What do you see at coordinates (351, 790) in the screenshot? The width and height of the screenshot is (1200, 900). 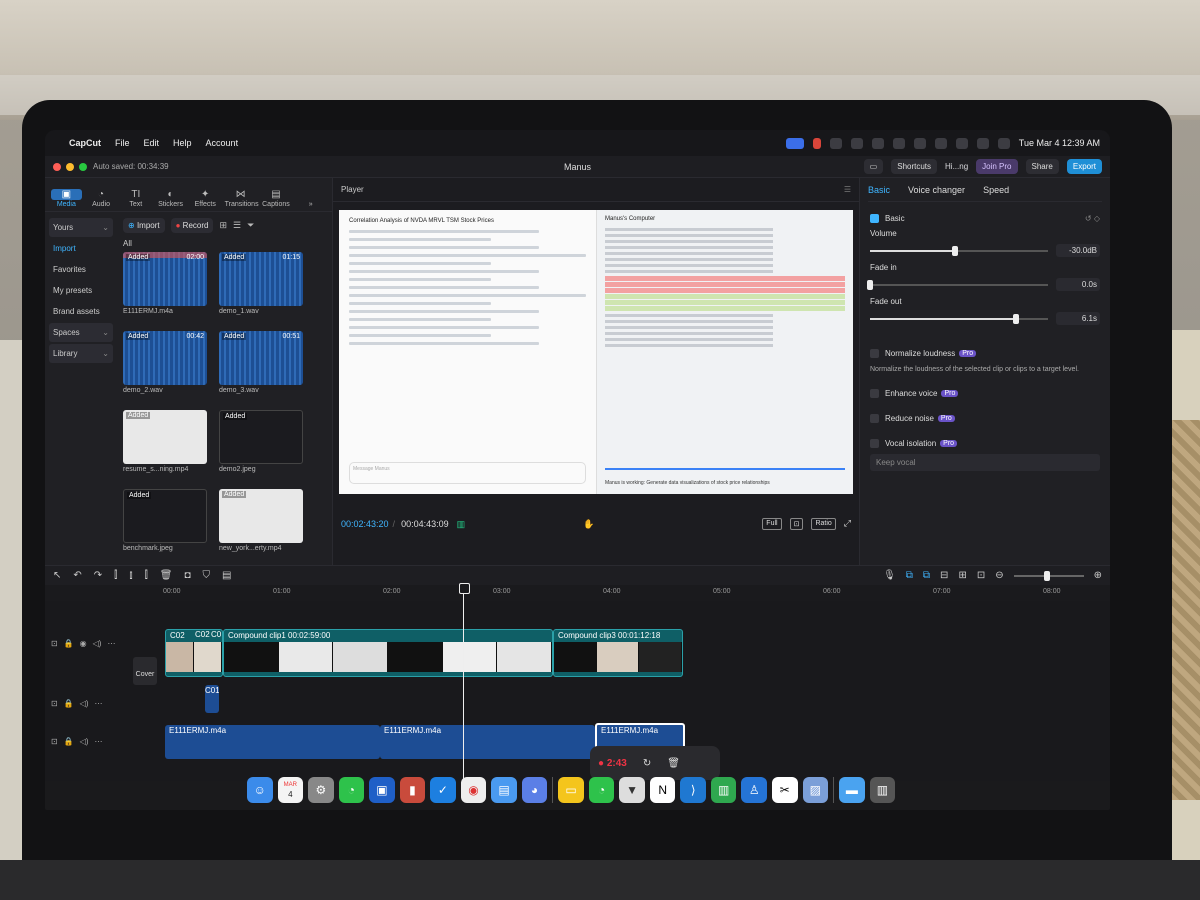 I see `wechat-icon: ◔` at bounding box center [351, 790].